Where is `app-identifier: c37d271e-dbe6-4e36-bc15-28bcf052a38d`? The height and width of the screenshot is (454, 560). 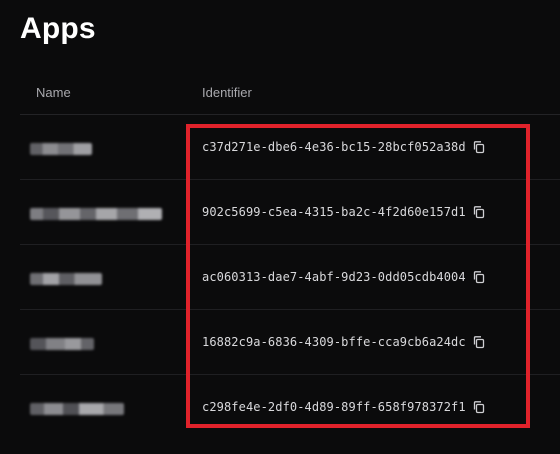 app-identifier: c37d271e-dbe6-4e36-bc15-28bcf052a38d is located at coordinates (334, 147).